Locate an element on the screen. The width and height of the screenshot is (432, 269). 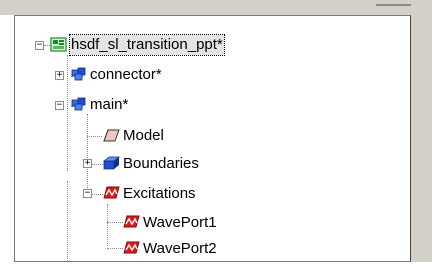
window-top-bar is located at coordinates (216, 7).